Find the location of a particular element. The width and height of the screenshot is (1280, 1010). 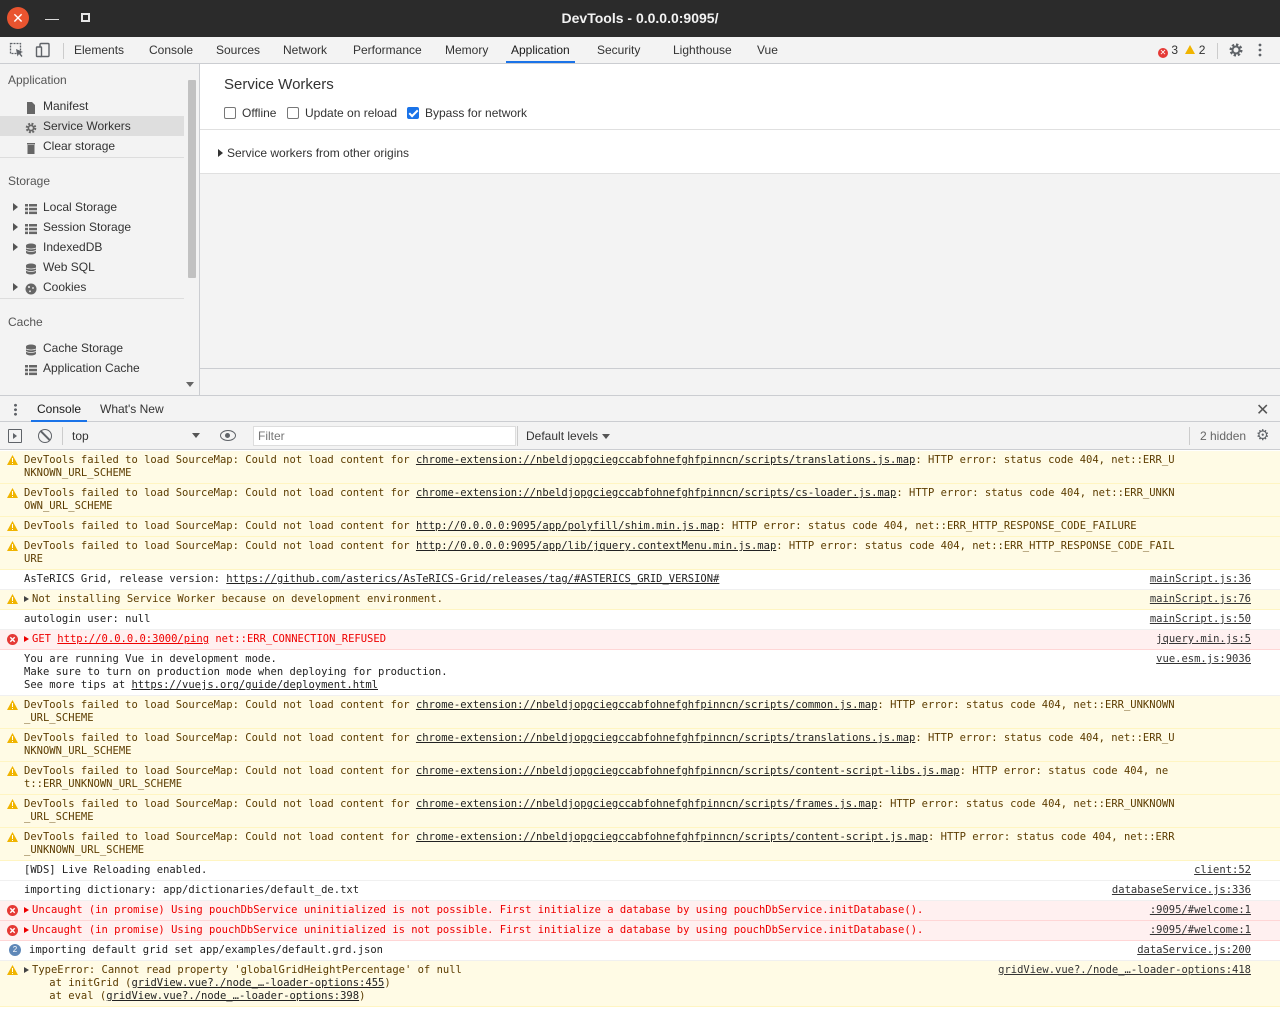

offline-checkbox: Offline is located at coordinates (250, 113).